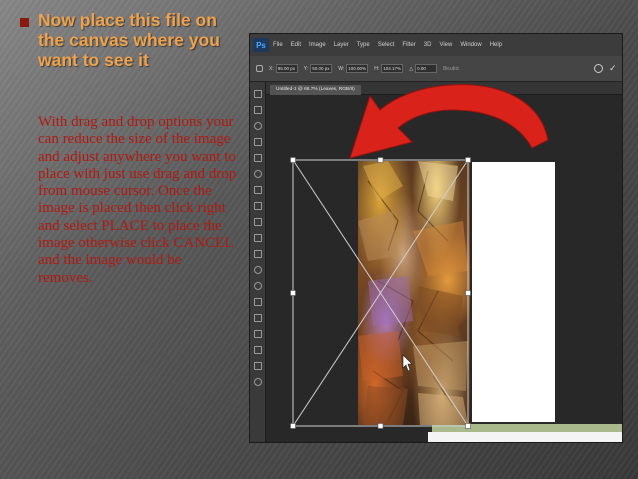 The image size is (638, 479). Describe the element at coordinates (407, 363) in the screenshot. I see `mouse-cursor-icon` at that location.